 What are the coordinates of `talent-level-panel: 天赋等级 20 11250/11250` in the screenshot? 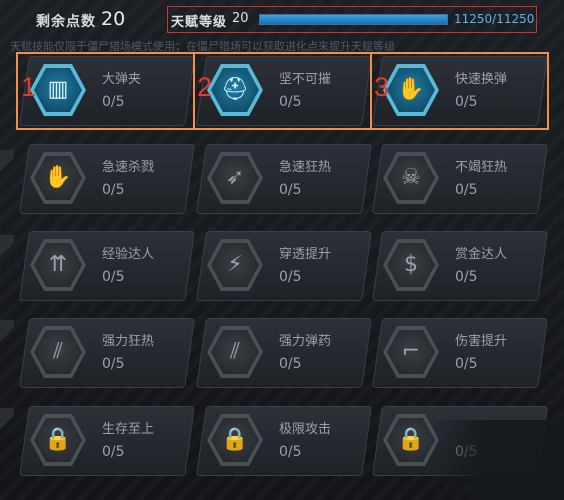 It's located at (352, 19).